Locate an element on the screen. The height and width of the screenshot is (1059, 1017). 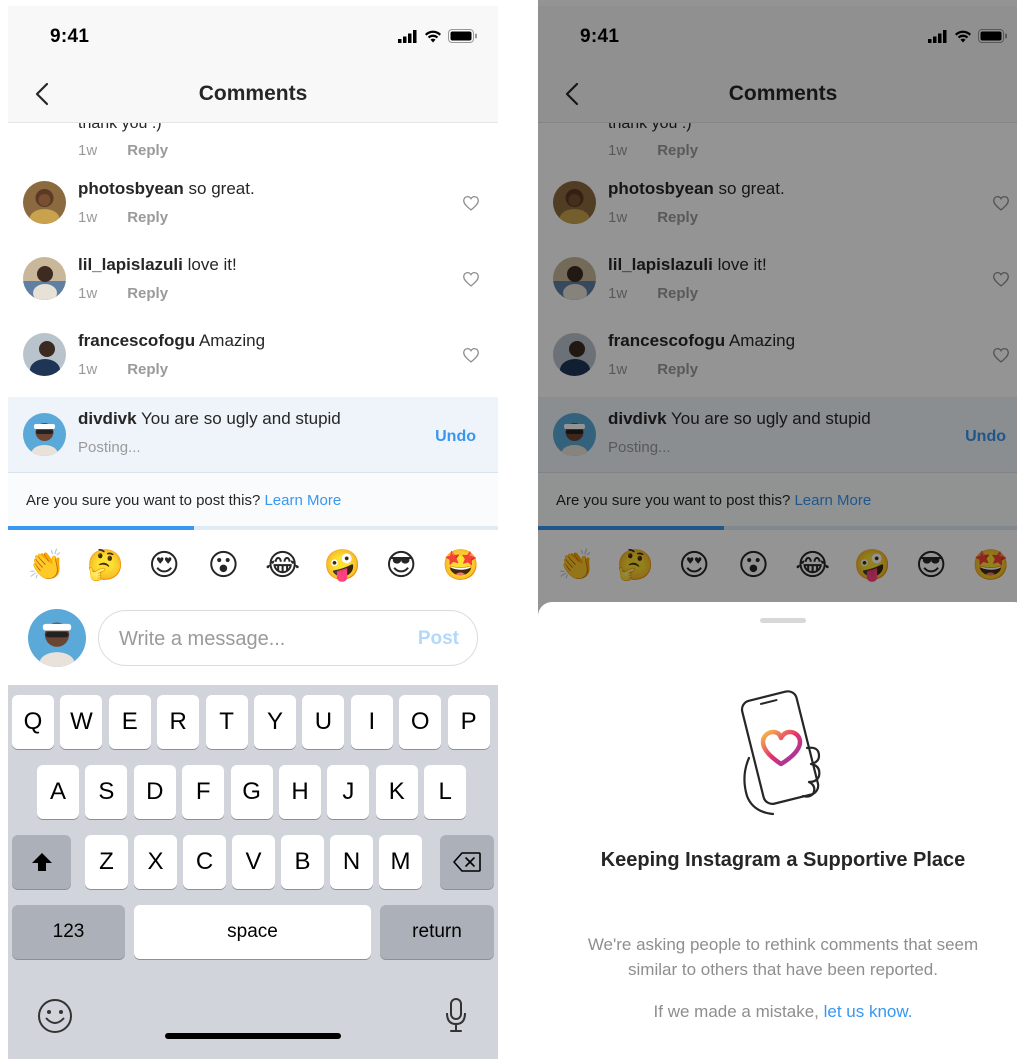
progress-fill is located at coordinates (101, 528).